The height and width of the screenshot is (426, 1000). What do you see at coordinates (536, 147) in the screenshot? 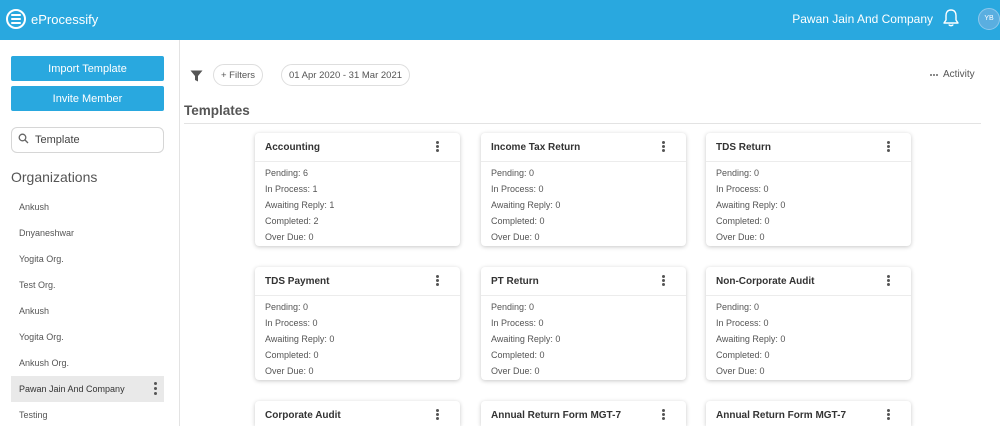
I see `card-title: Income Tax Return` at bounding box center [536, 147].